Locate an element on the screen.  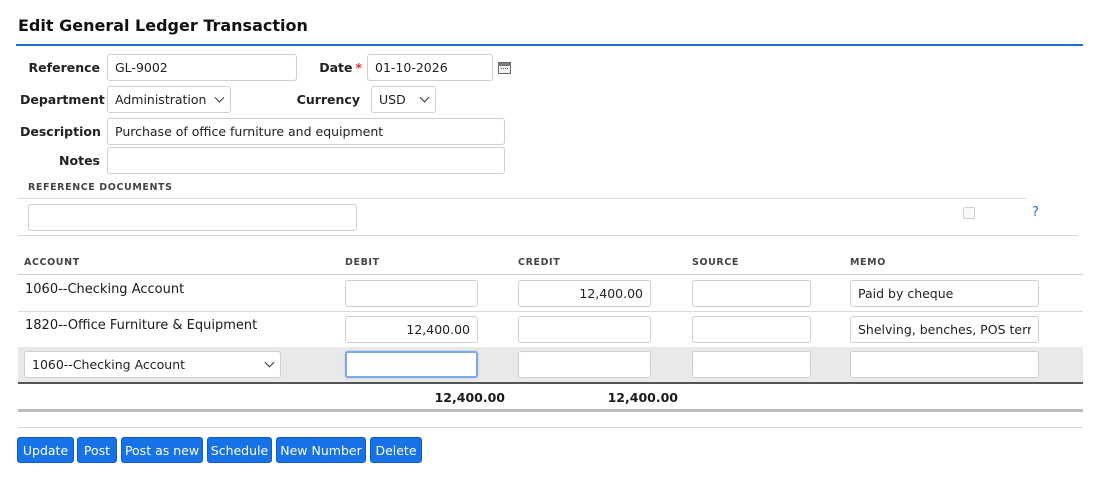
currency-select: USD is located at coordinates (403, 99).